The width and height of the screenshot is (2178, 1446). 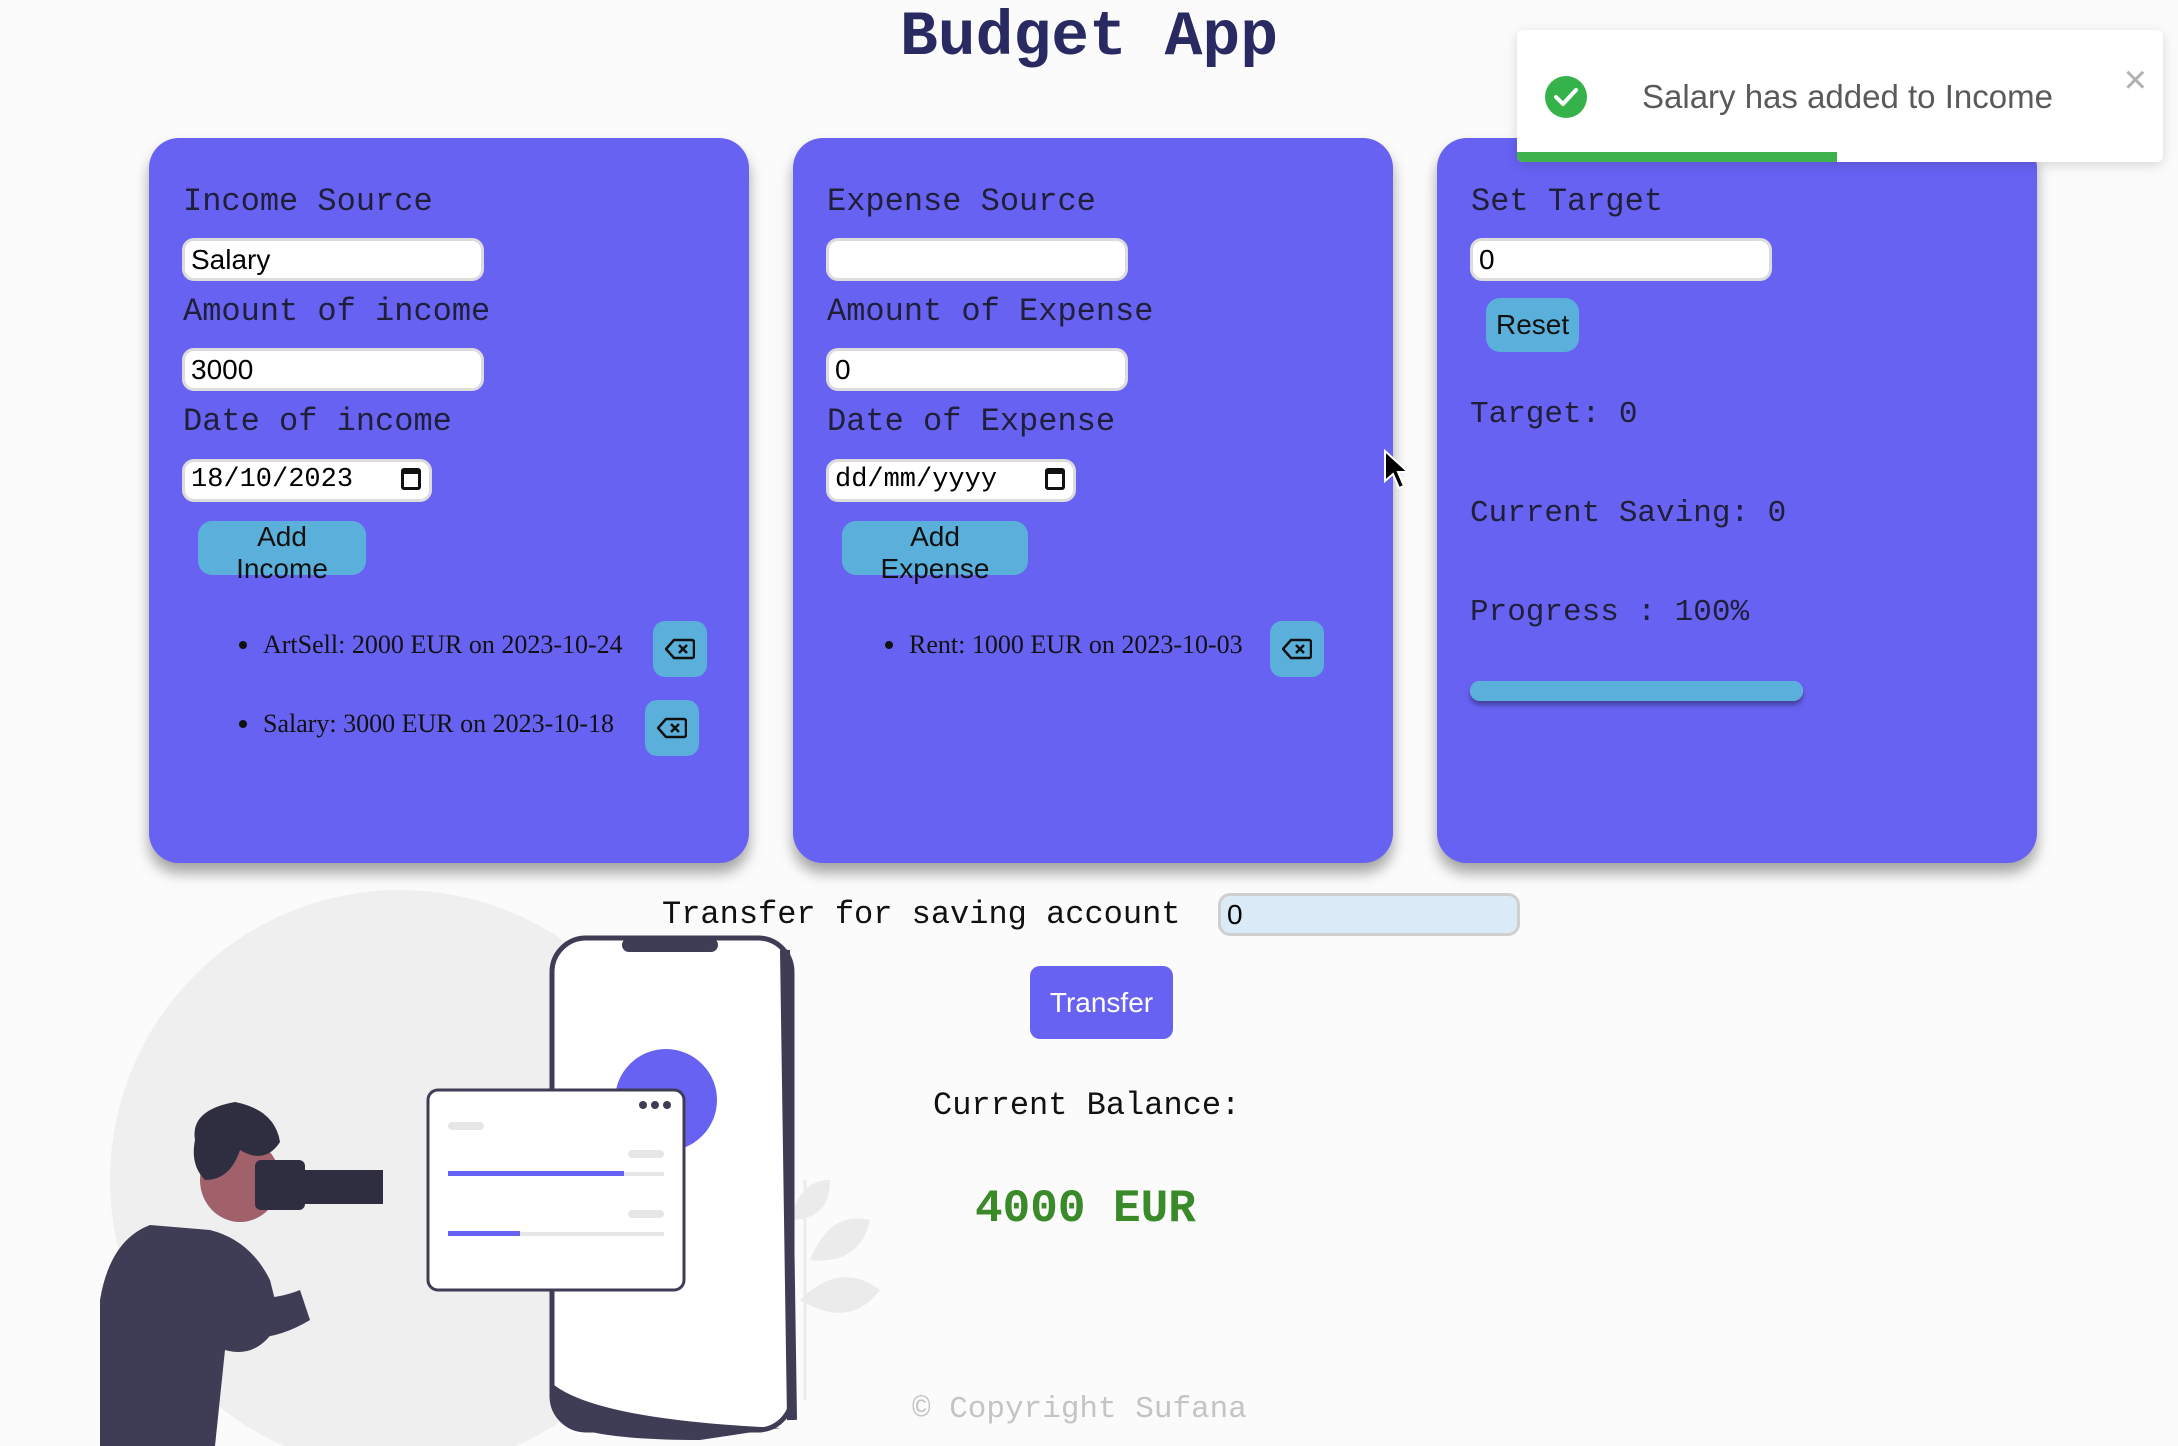 What do you see at coordinates (443, 644) in the screenshot?
I see `income-entry-text: ArtSell: 2000 EUR on 2023-10-24` at bounding box center [443, 644].